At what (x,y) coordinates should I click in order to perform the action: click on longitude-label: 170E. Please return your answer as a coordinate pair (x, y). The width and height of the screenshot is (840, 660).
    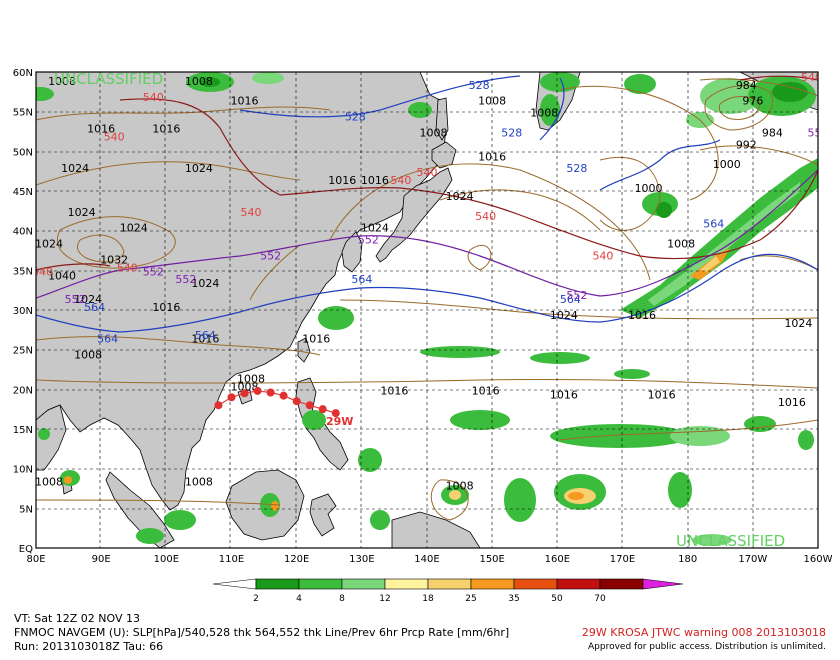
    Looking at the image, I should click on (622, 559).